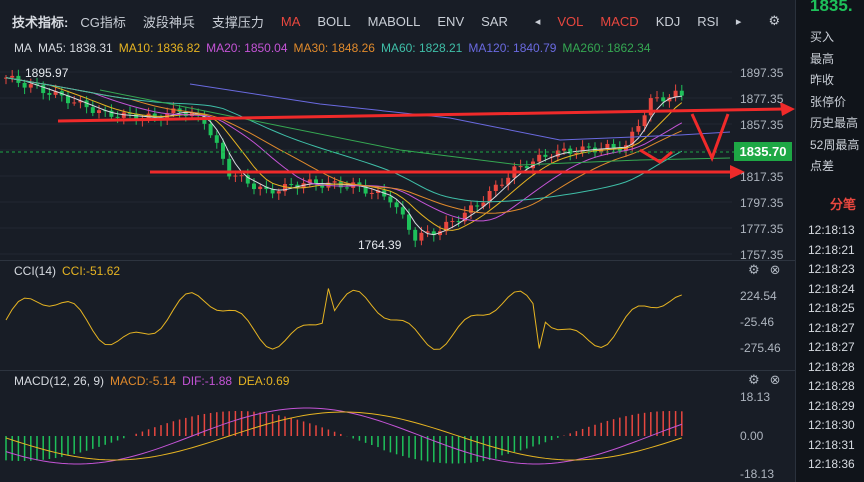 The height and width of the screenshot is (482, 864). I want to click on quote-label: 最高, so click(822, 58).